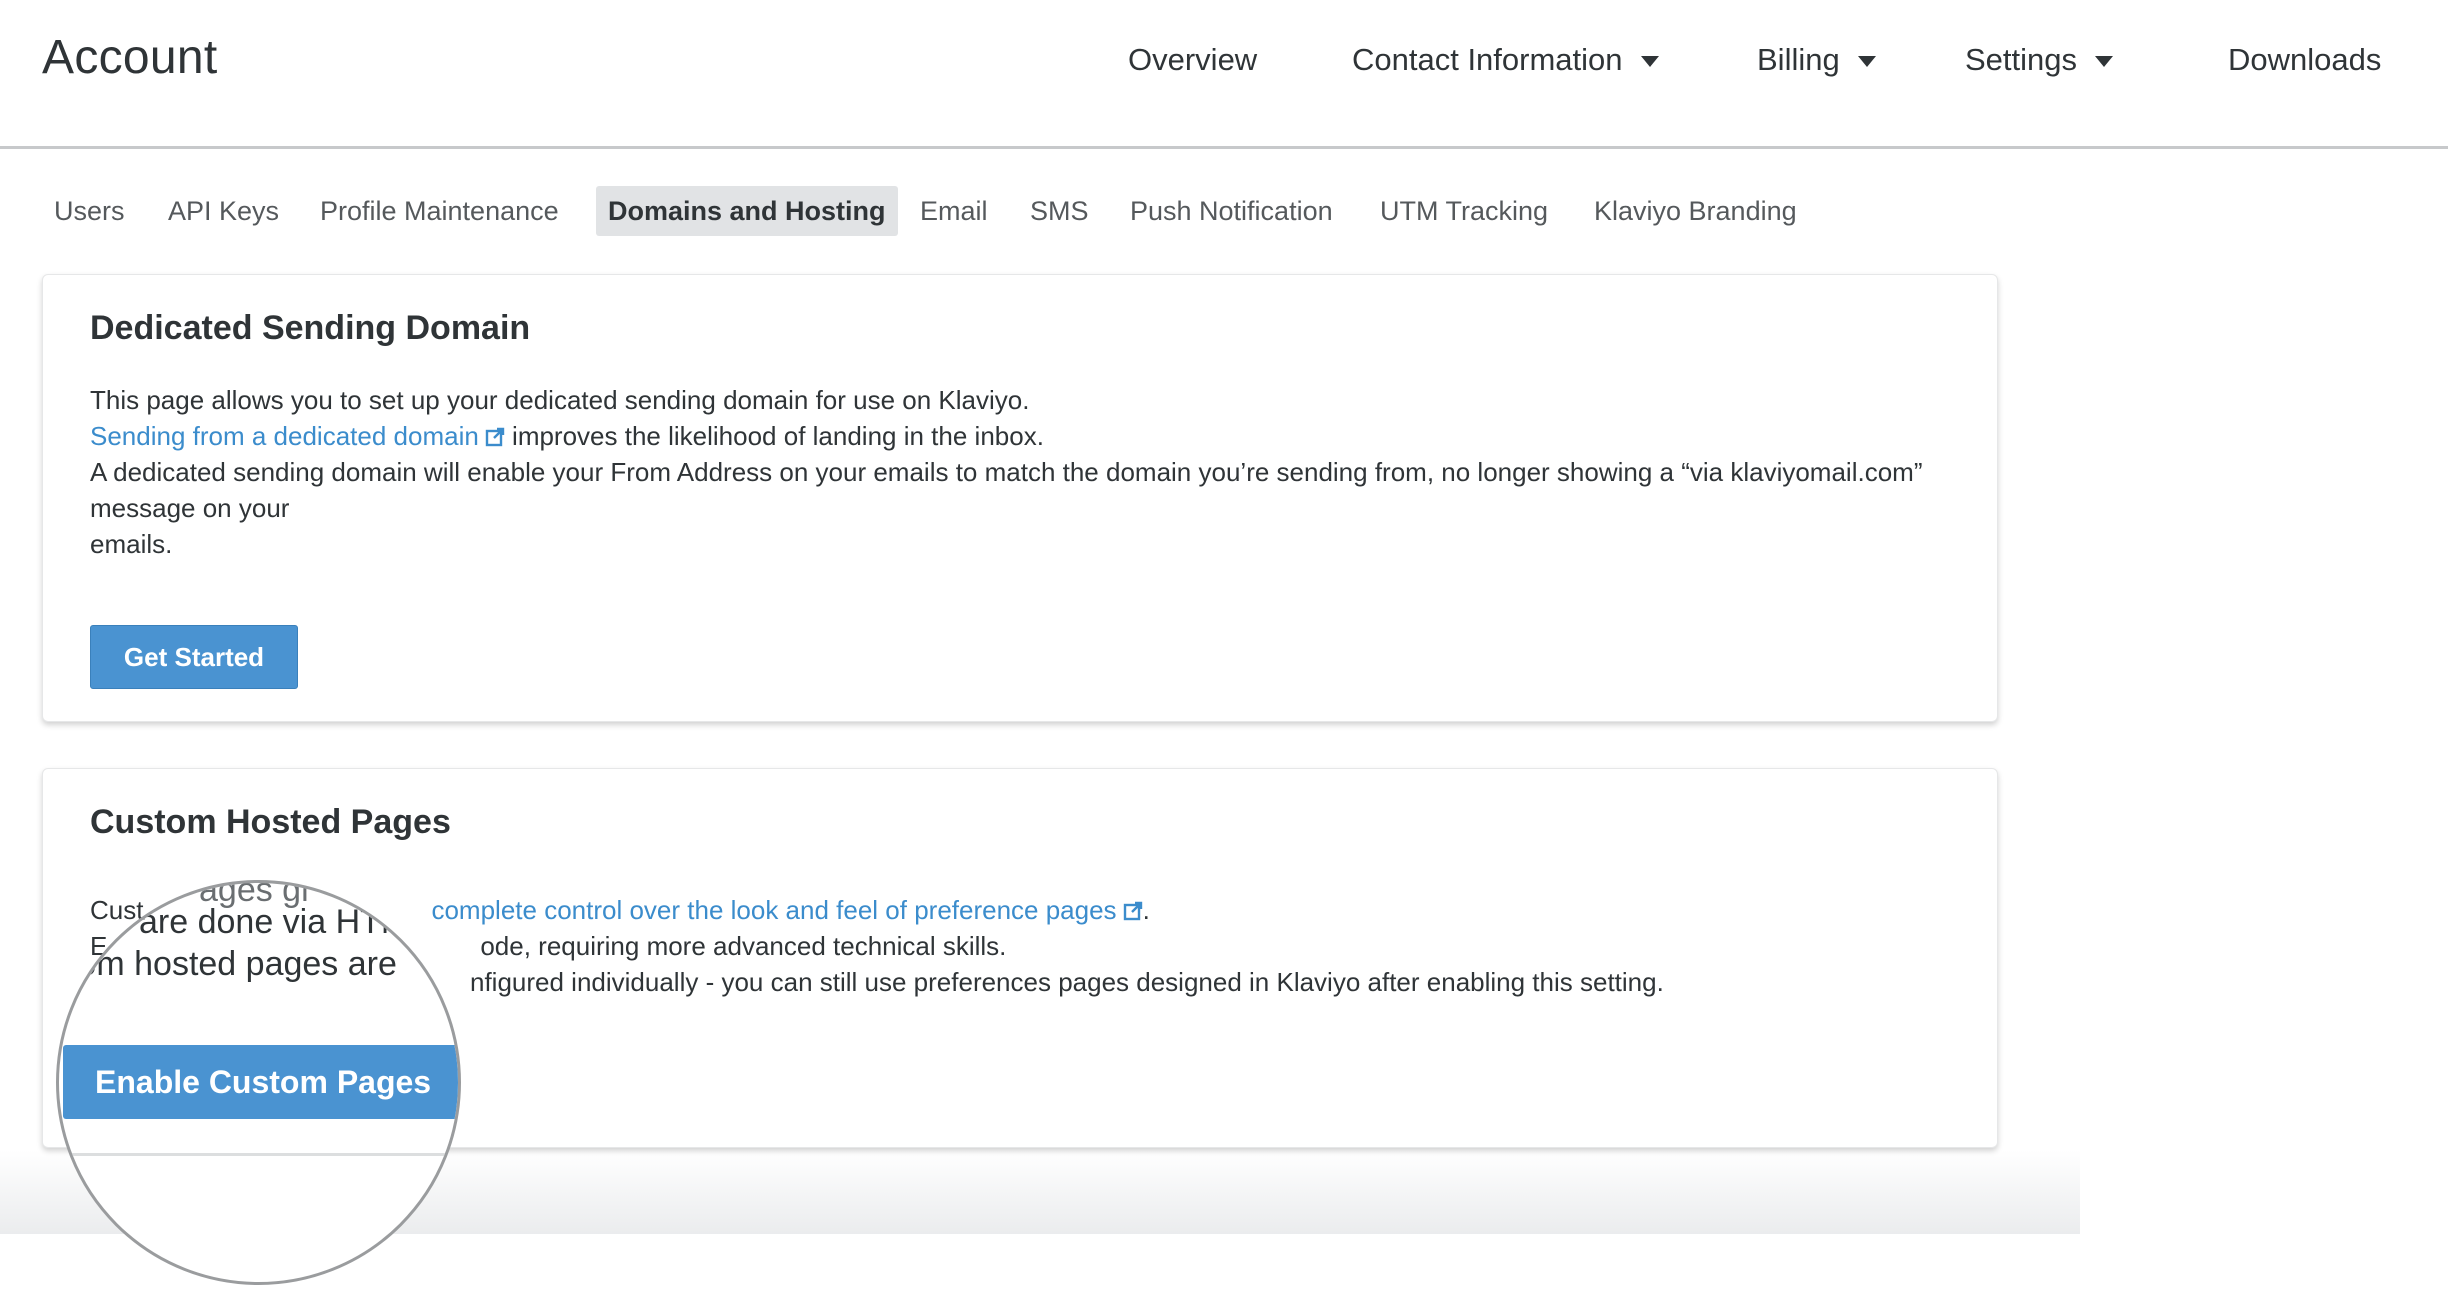  I want to click on nav-settings: Settings, so click(2039, 60).